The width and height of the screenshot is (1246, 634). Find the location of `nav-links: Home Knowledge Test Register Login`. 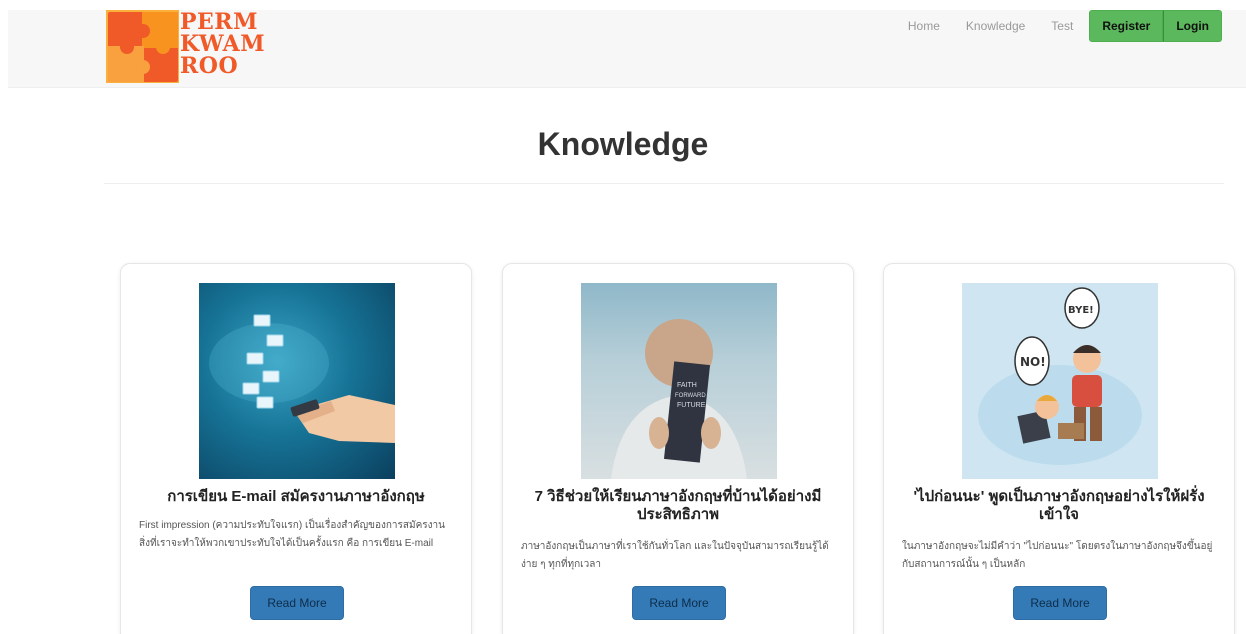

nav-links: Home Knowledge Test Register Login is located at coordinates (1065, 26).